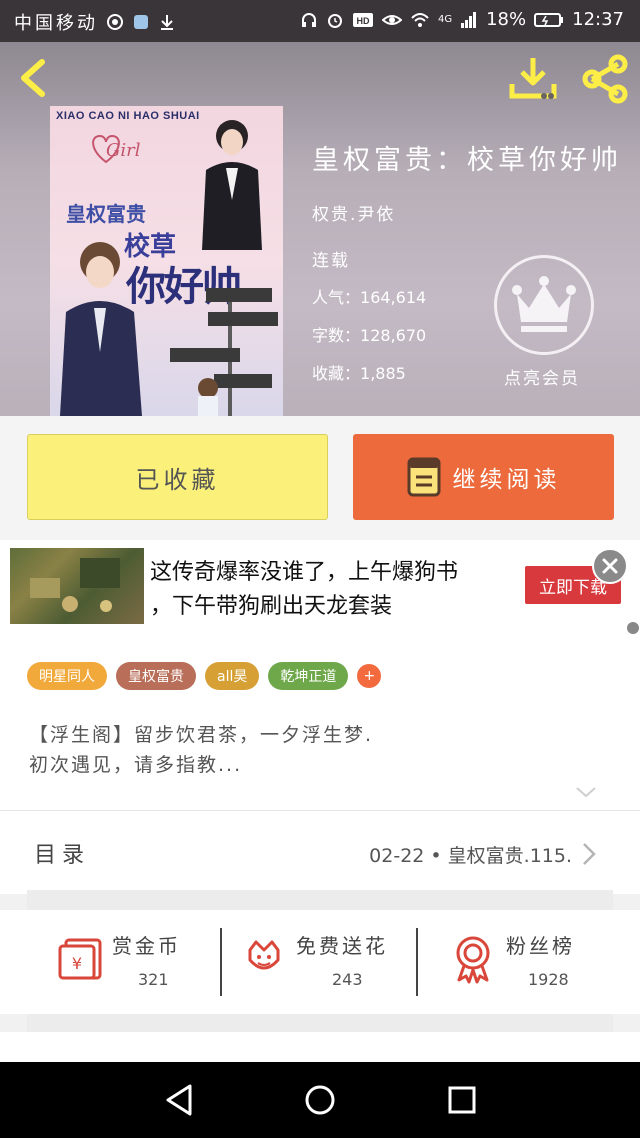 The height and width of the screenshot is (1138, 640). What do you see at coordinates (224, 352) in the screenshot?
I see `signpost-icon` at bounding box center [224, 352].